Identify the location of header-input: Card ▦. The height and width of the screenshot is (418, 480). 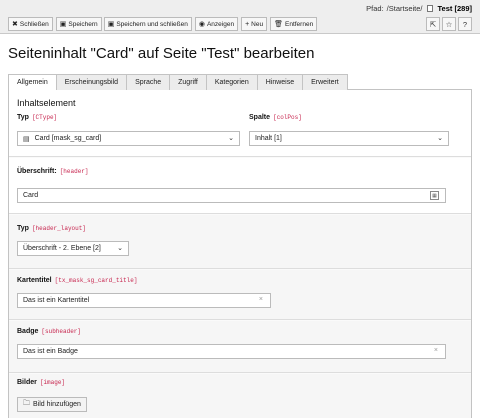
(231, 195).